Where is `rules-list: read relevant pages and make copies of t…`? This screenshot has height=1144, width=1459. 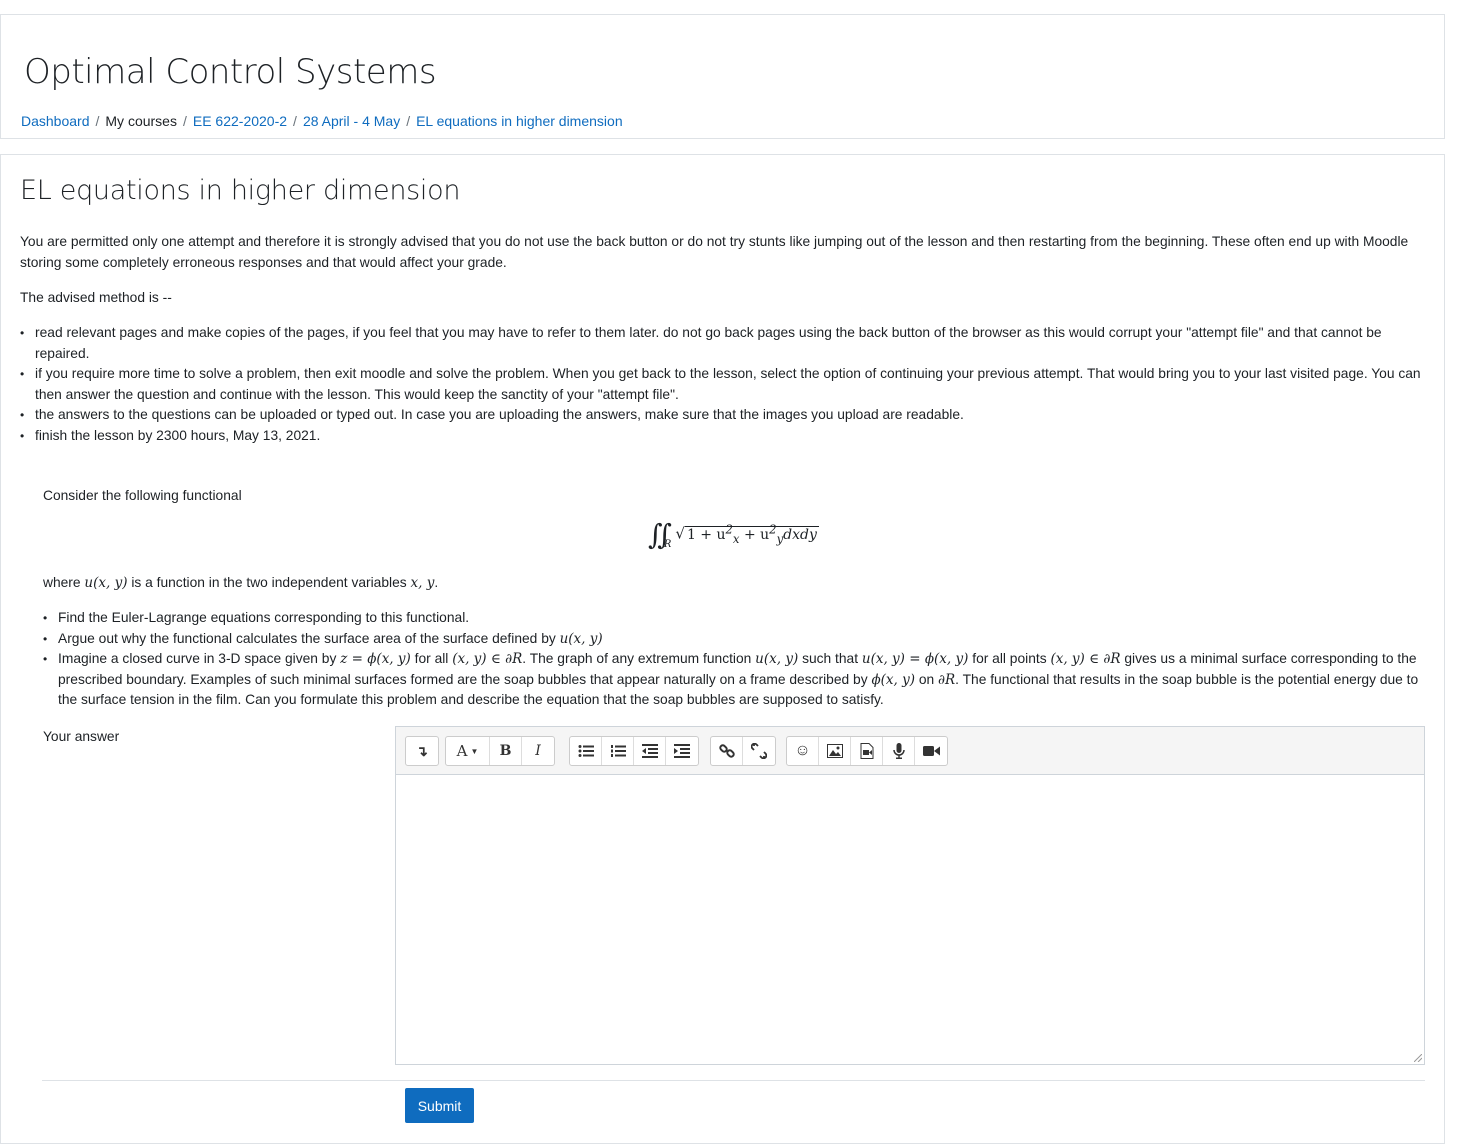
rules-list: read relevant pages and make copies of t… is located at coordinates (725, 385).